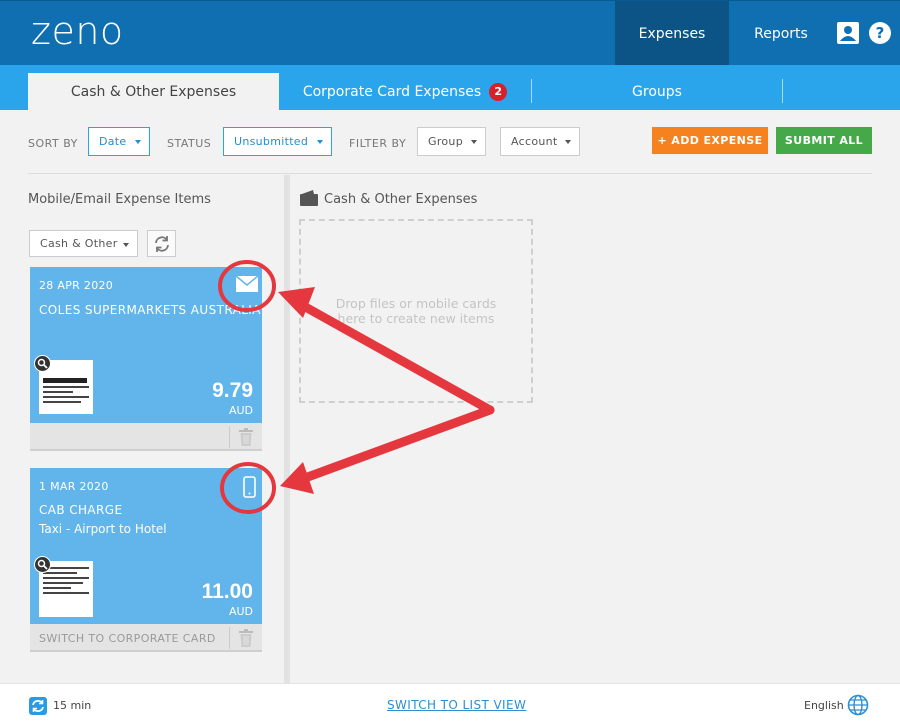 The height and width of the screenshot is (728, 900). Describe the element at coordinates (672, 33) in the screenshot. I see `nav-expenses: Expenses` at that location.